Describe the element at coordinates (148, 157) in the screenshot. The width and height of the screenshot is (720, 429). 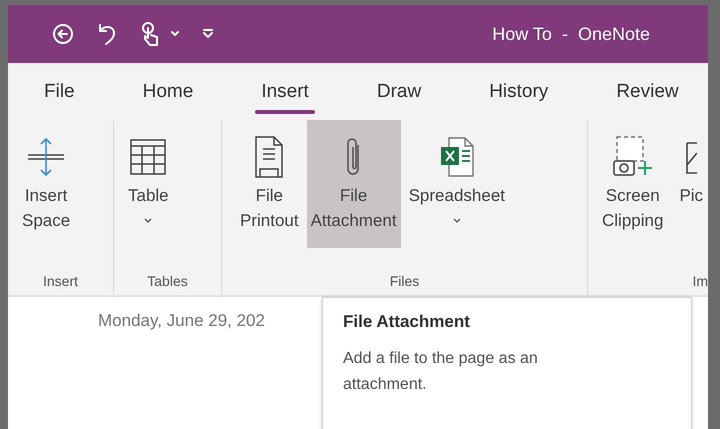
I see `table-icon` at that location.